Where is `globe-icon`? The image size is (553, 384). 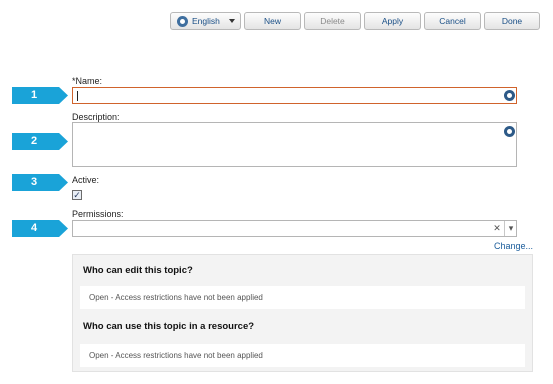
globe-icon is located at coordinates (182, 21).